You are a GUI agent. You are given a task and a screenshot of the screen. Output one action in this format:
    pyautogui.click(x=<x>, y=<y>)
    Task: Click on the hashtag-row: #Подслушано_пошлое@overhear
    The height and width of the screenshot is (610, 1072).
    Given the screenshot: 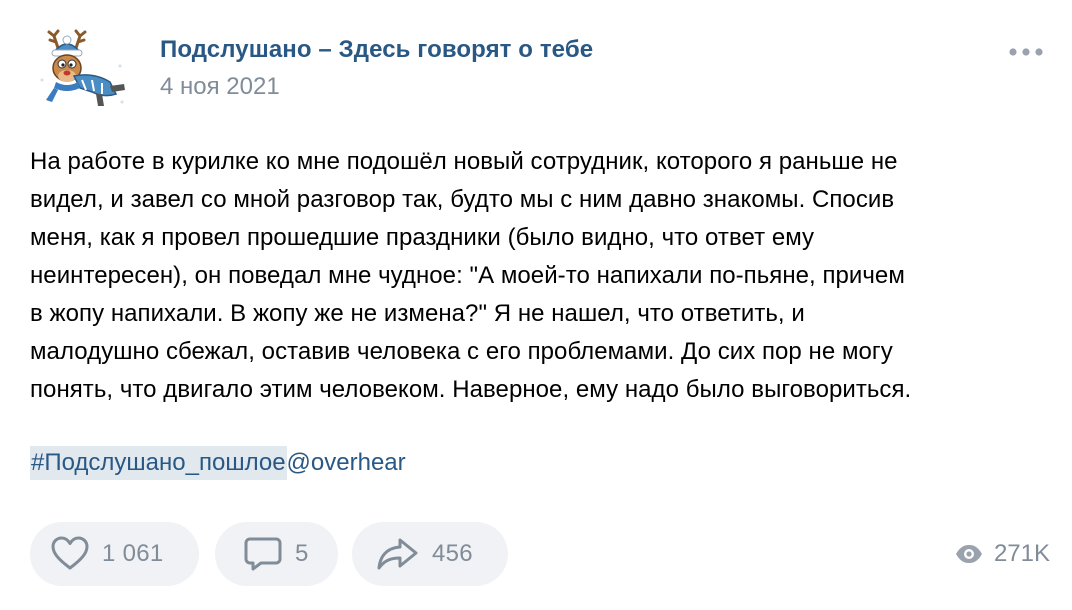 What is the action you would take?
    pyautogui.click(x=218, y=463)
    